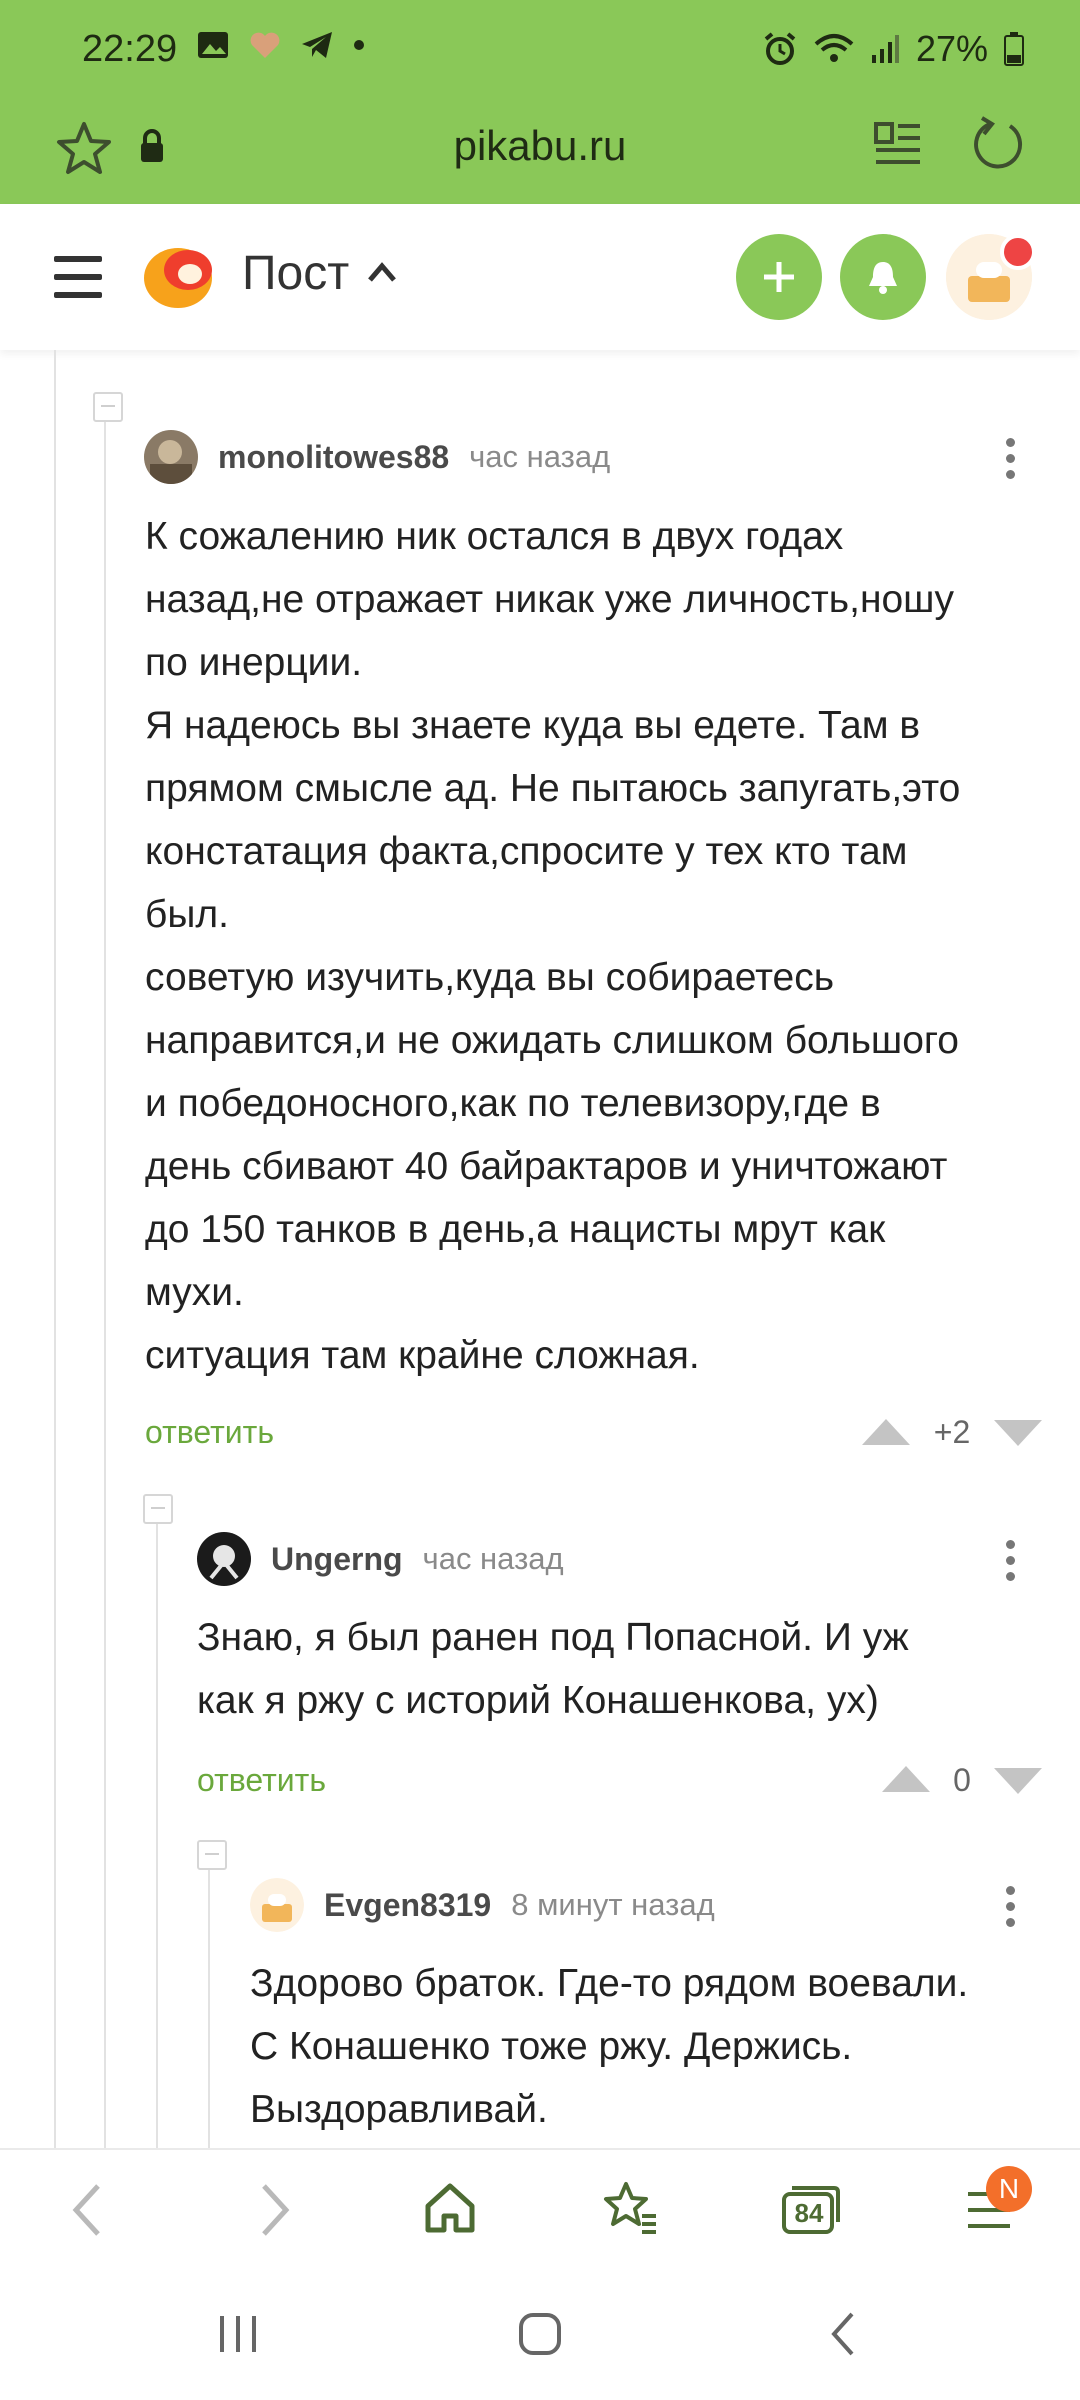 This screenshot has width=1080, height=2400. I want to click on system-back-icon, so click(843, 2334).